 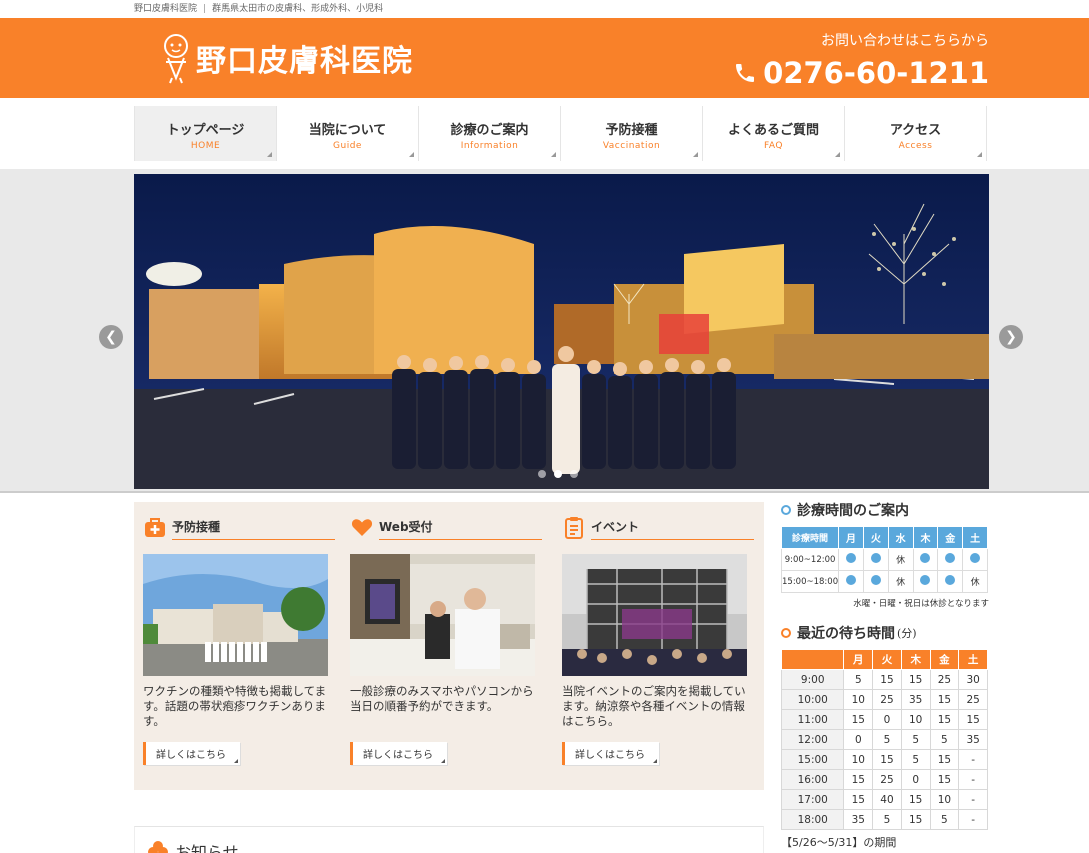 I want to click on news-title: お知らせ, so click(x=207, y=848).